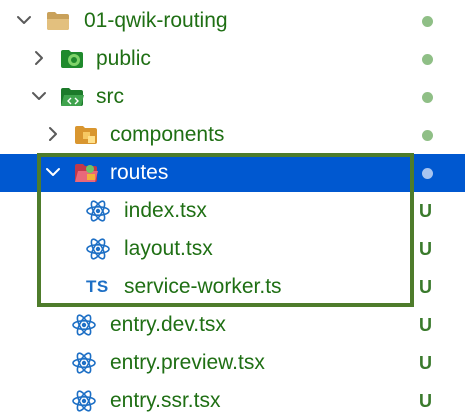  What do you see at coordinates (72, 59) in the screenshot?
I see `folder-public-icon` at bounding box center [72, 59].